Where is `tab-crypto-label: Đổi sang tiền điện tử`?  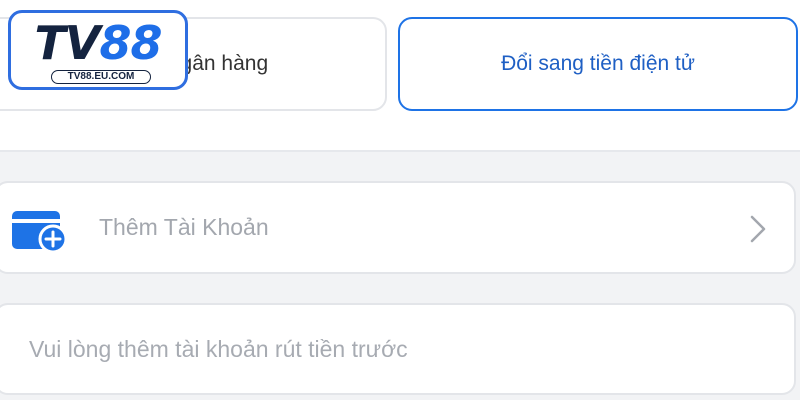 tab-crypto-label: Đổi sang tiền điện tử is located at coordinates (598, 63).